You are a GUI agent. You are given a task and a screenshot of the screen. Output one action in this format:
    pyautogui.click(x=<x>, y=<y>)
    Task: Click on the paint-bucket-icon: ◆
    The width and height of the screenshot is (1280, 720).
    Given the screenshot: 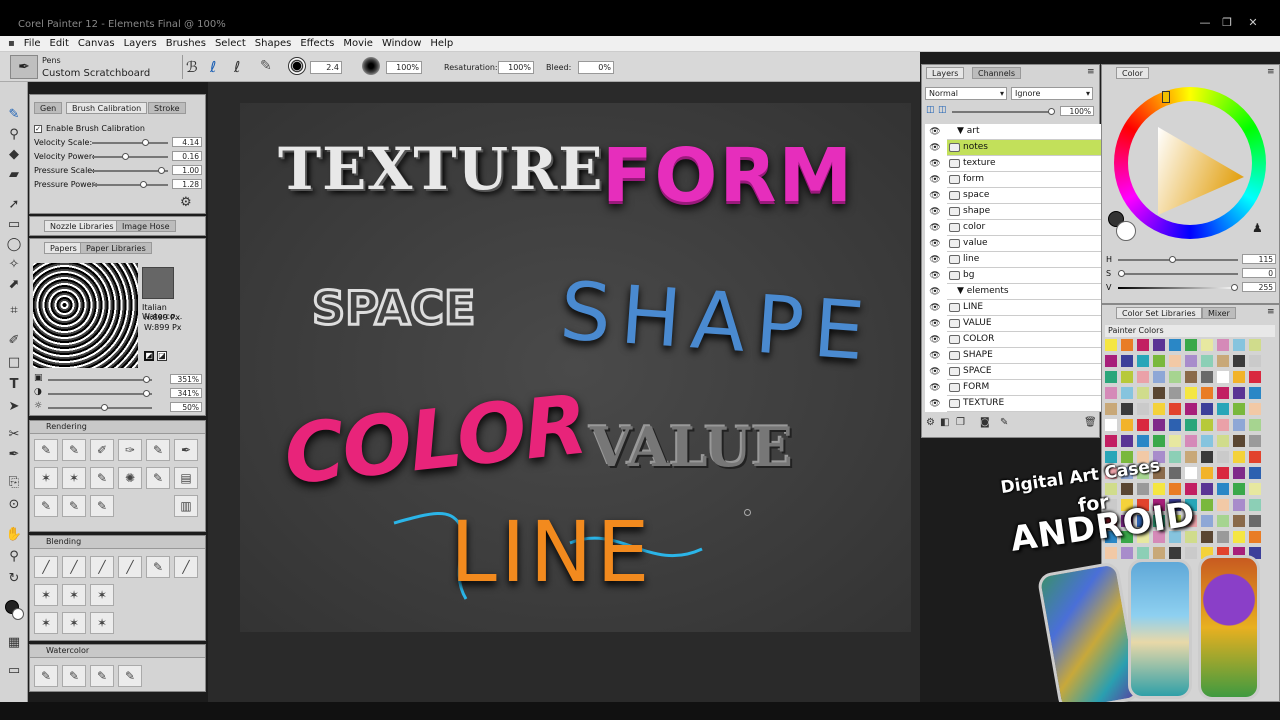 What is the action you would take?
    pyautogui.click(x=14, y=155)
    